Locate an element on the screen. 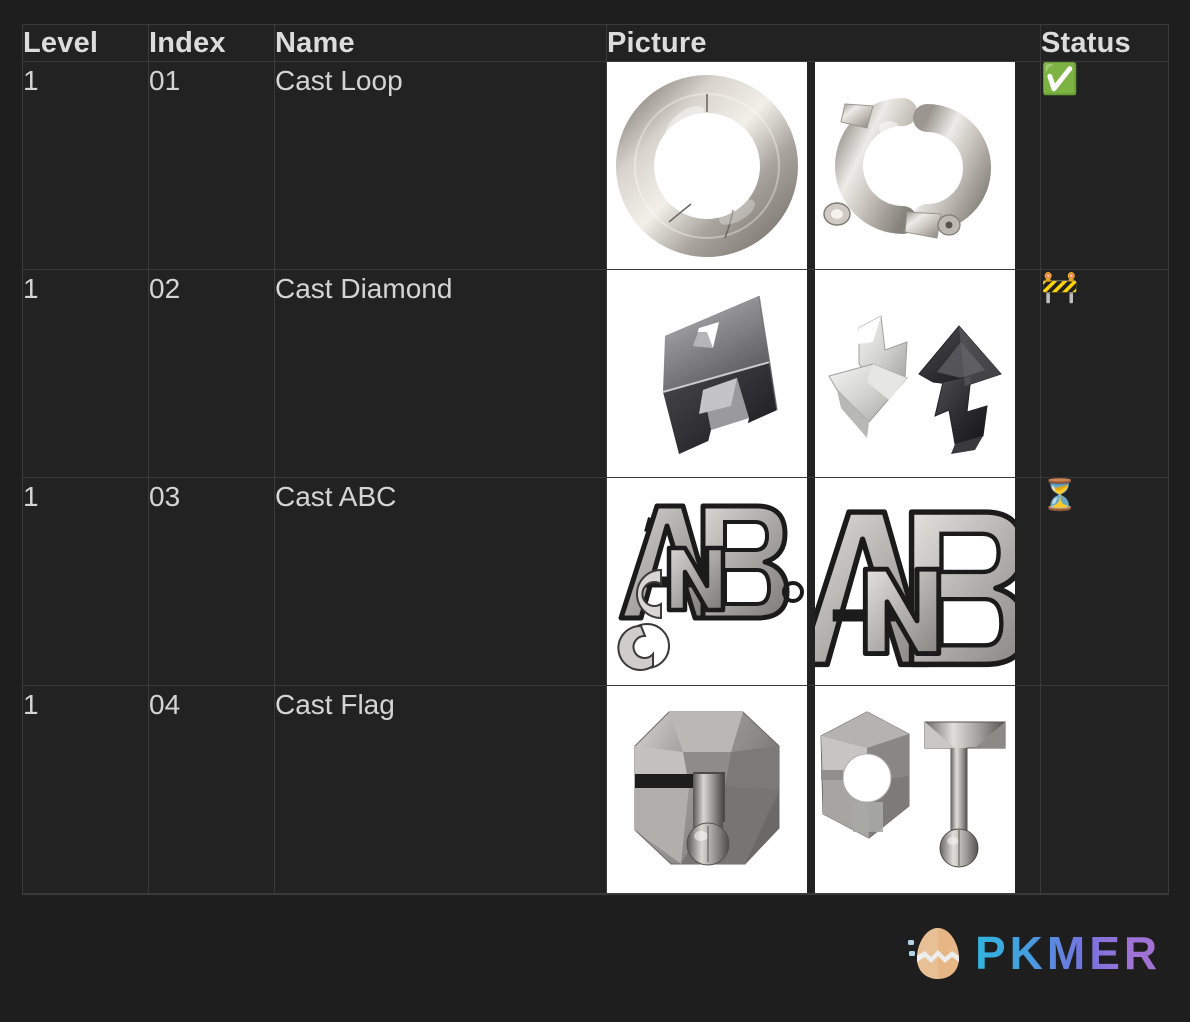 The width and height of the screenshot is (1190, 1022). cast-flag-two-pieces is located at coordinates (915, 789).